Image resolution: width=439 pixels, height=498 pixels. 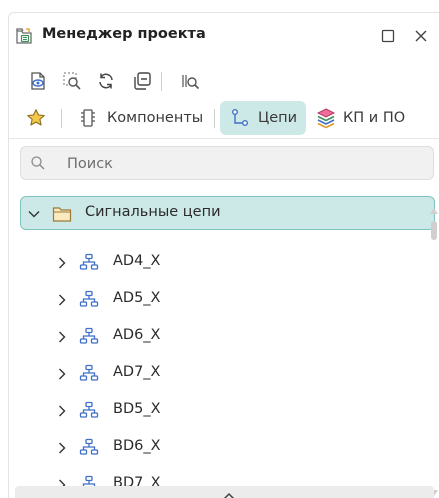 What do you see at coordinates (216, 448) in the screenshot?
I see `tree-item-net: BD6_X` at bounding box center [216, 448].